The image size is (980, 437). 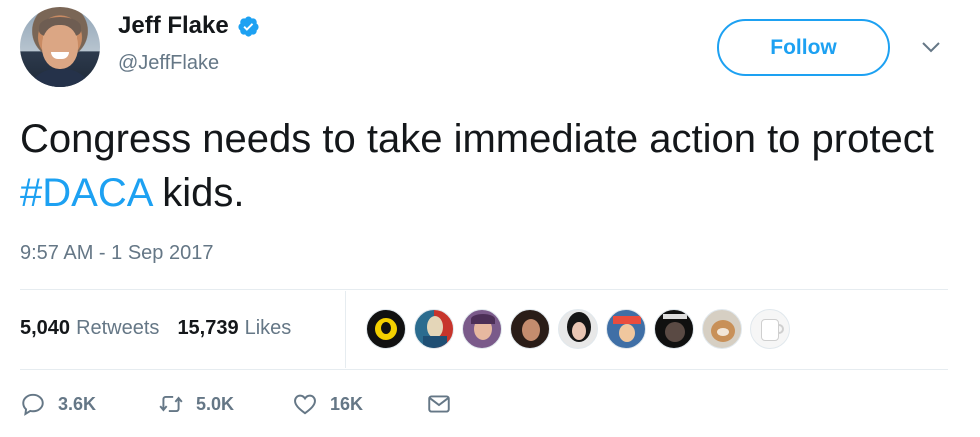 I want to click on author-name: Jeff Flake, so click(x=189, y=26).